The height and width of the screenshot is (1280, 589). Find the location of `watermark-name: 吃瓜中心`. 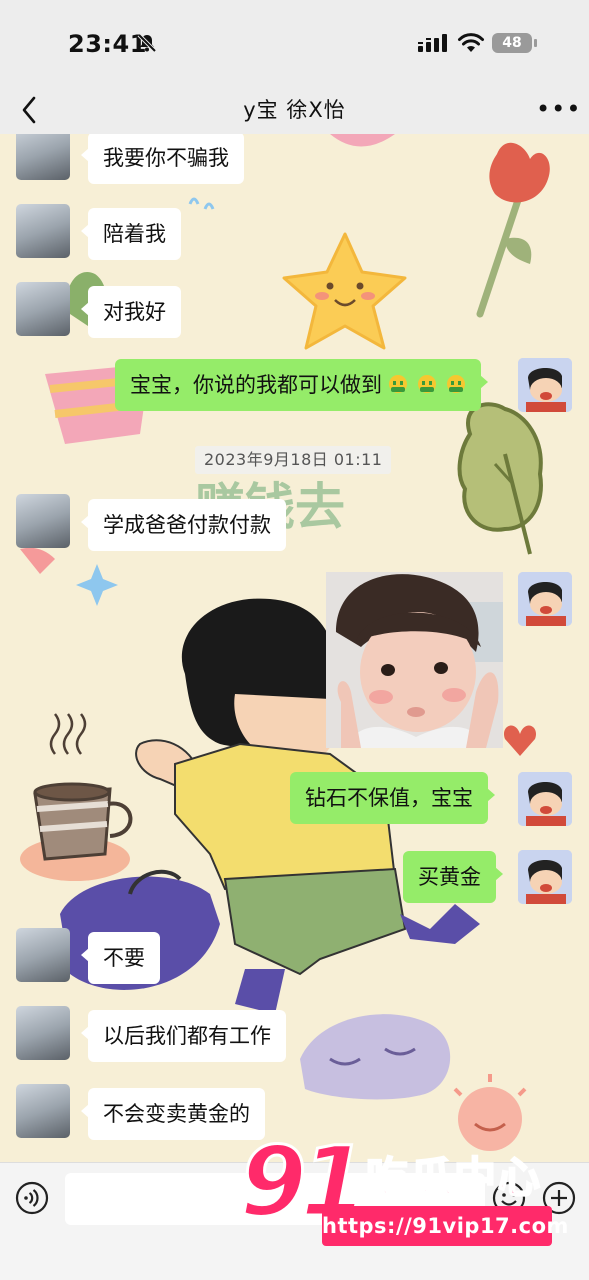

watermark-name: 吃瓜中心 is located at coordinates (454, 1177).